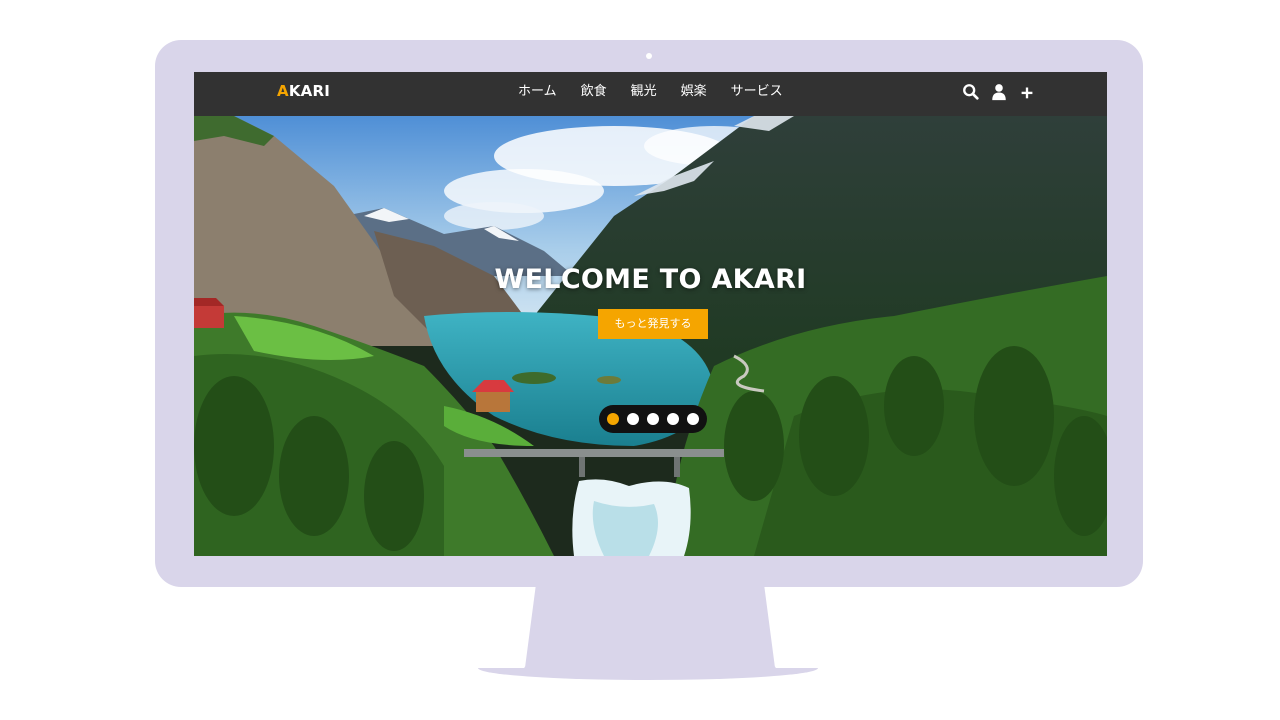 Image resolution: width=1280 pixels, height=720 pixels. What do you see at coordinates (757, 94) in the screenshot?
I see `nav-item-services: サービス` at bounding box center [757, 94].